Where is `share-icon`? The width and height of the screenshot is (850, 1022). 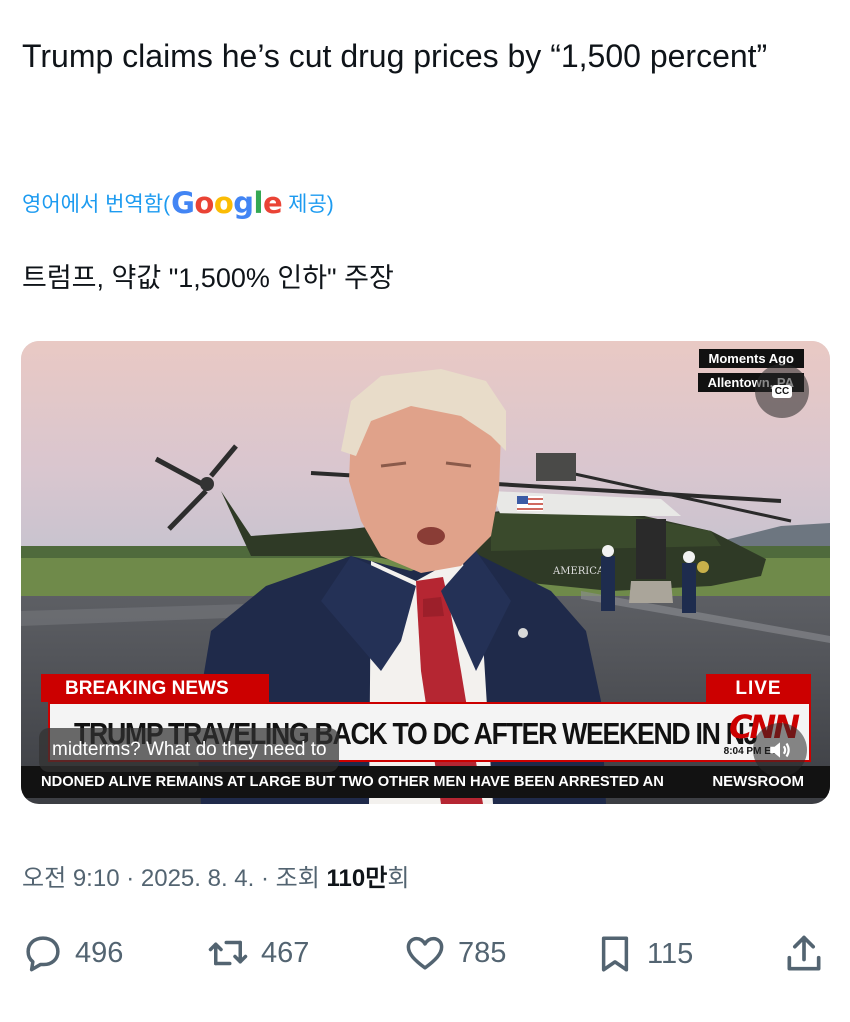
share-icon is located at coordinates (804, 953).